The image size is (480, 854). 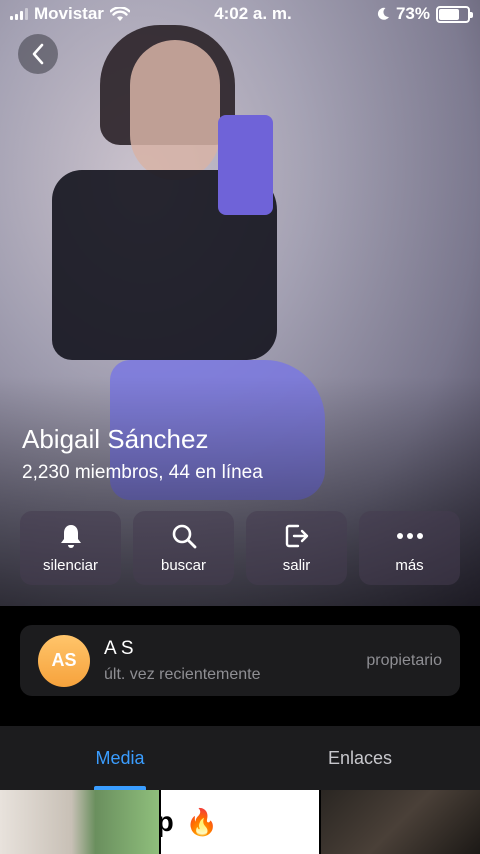 I want to click on group-title: Abigail Sánchez, so click(x=115, y=439).